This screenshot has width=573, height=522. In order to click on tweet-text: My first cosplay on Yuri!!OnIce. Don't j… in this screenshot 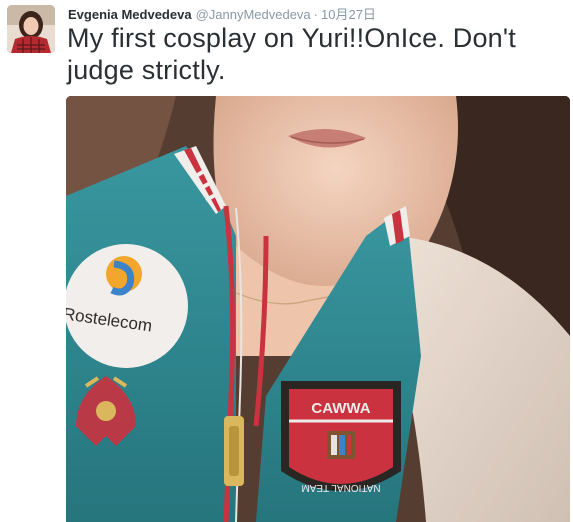, I will do `click(291, 54)`.